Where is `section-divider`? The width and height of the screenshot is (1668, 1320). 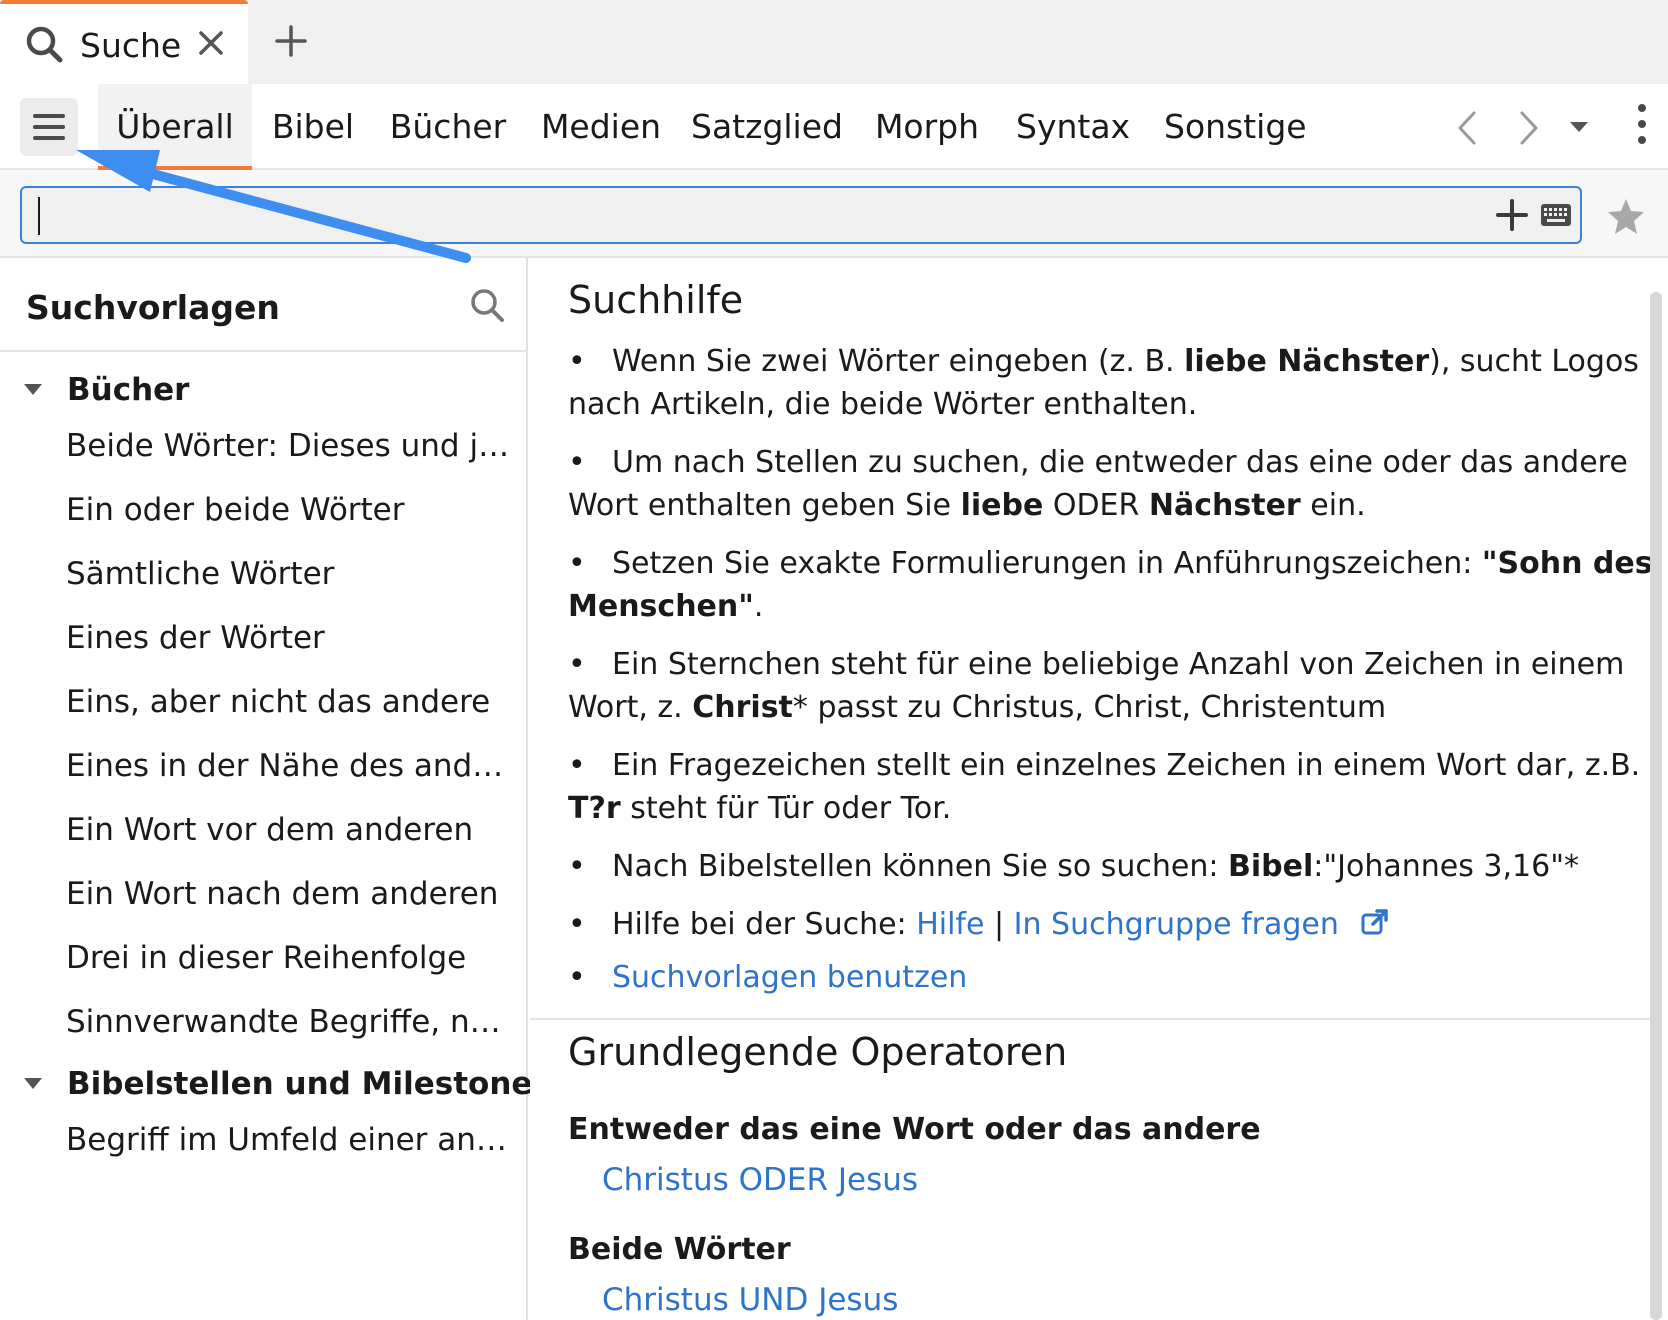 section-divider is located at coordinates (1090, 1019).